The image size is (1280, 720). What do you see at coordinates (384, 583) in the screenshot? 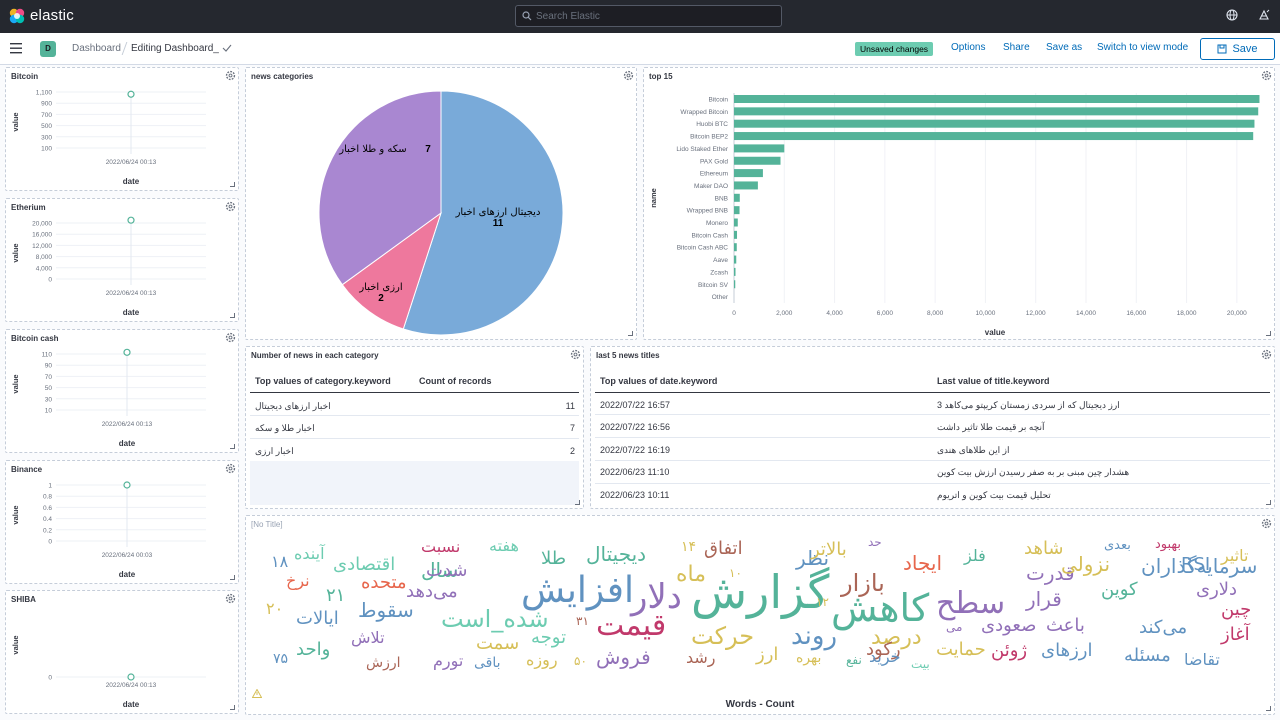
I see `word-cloud-word: متحده` at bounding box center [384, 583].